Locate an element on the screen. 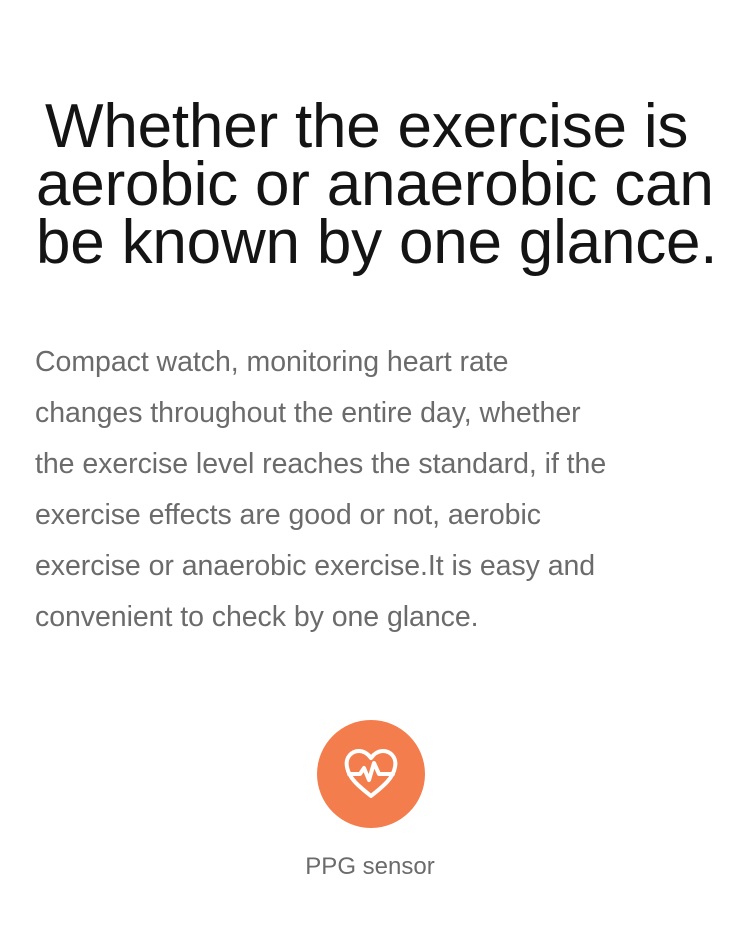 This screenshot has height=951, width=750. ppg-sensor-badge is located at coordinates (371, 774).